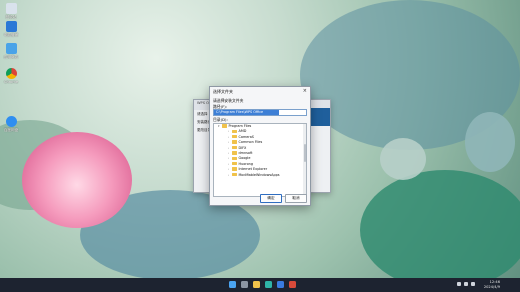  I want to click on cancel-button: 取消, so click(296, 198).